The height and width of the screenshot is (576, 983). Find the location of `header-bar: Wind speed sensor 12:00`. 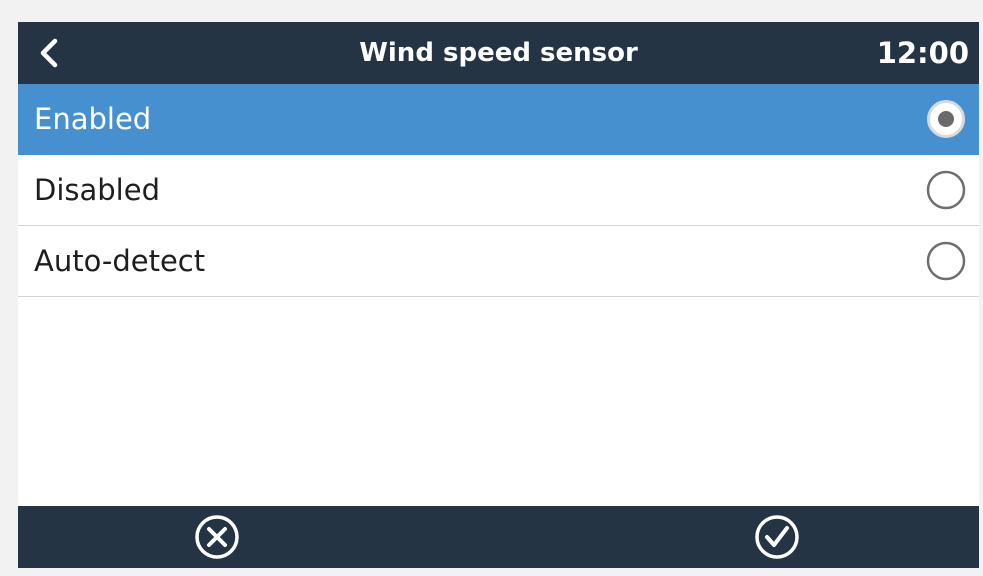

header-bar: Wind speed sensor 12:00 is located at coordinates (498, 53).